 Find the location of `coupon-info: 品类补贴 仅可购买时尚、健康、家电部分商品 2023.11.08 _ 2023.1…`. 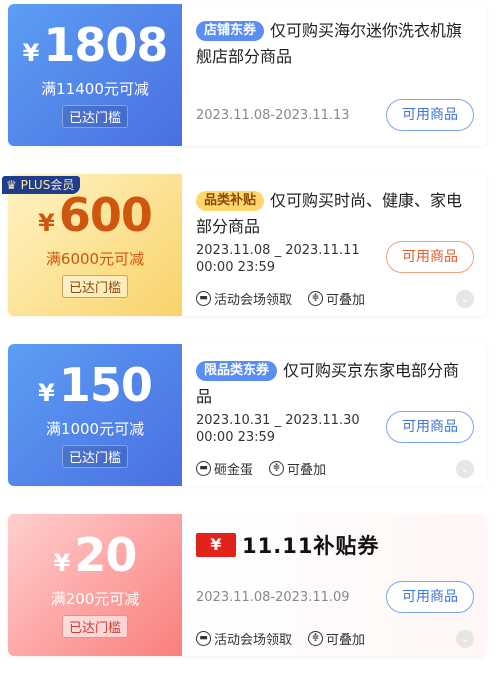

coupon-info: 品类补贴 仅可购买时尚、健康、家电部分商品 2023.11.08 _ 2023.1… is located at coordinates (334, 245).